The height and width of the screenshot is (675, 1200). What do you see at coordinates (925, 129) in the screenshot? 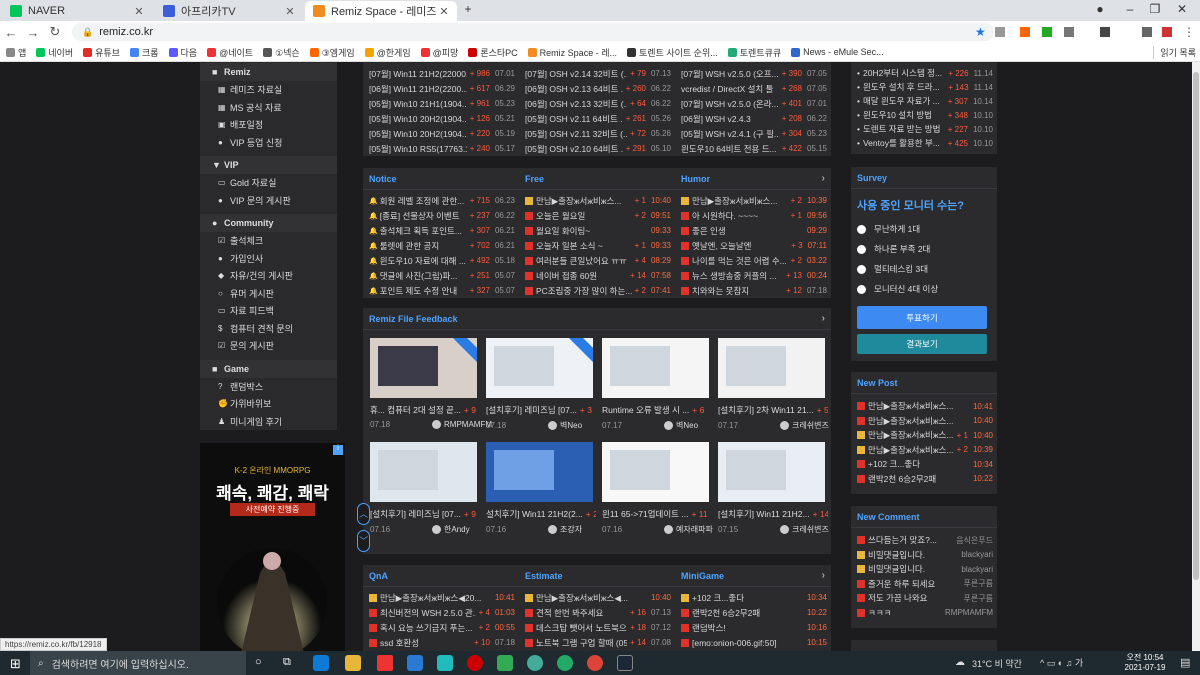
I see `list-item: • 도렌트 자료 받는 방법 + 227 10.10` at bounding box center [925, 129].